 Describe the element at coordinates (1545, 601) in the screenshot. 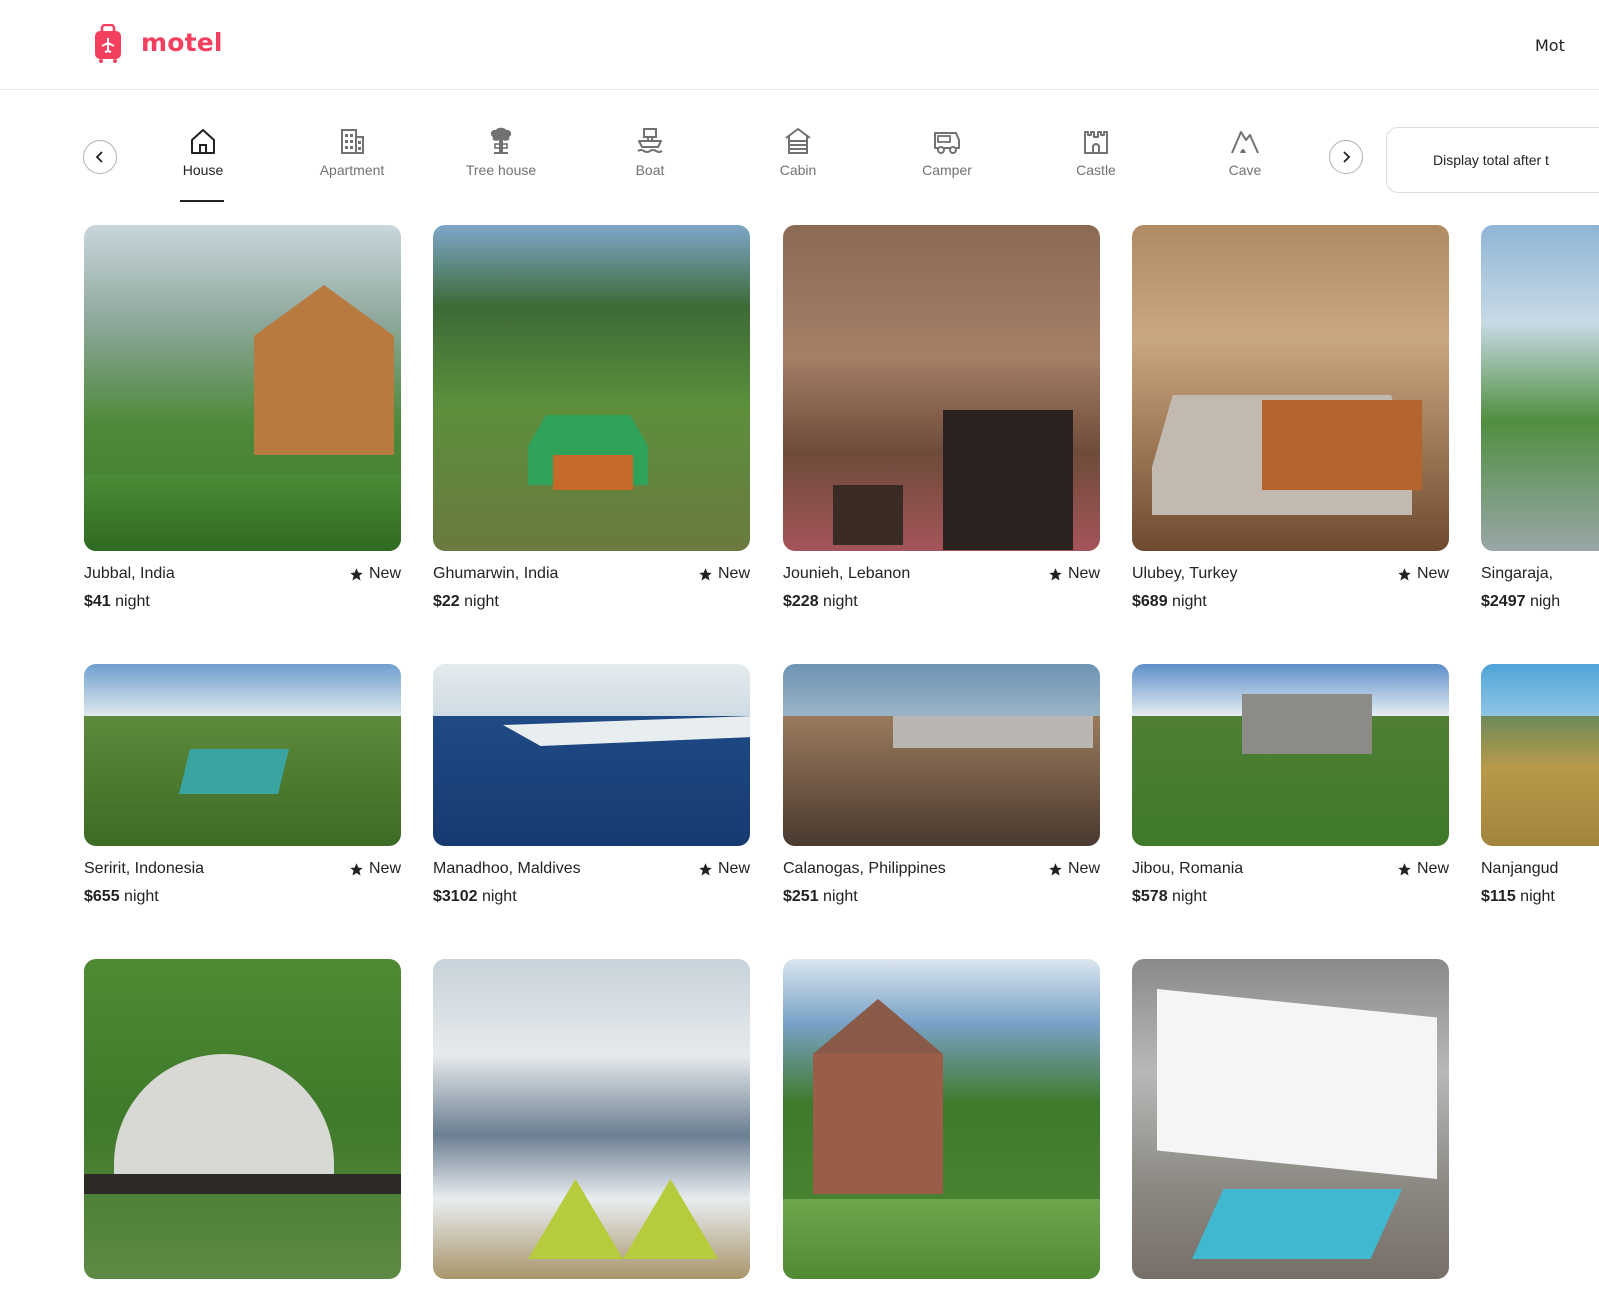

I see `price-unit: nigh` at that location.